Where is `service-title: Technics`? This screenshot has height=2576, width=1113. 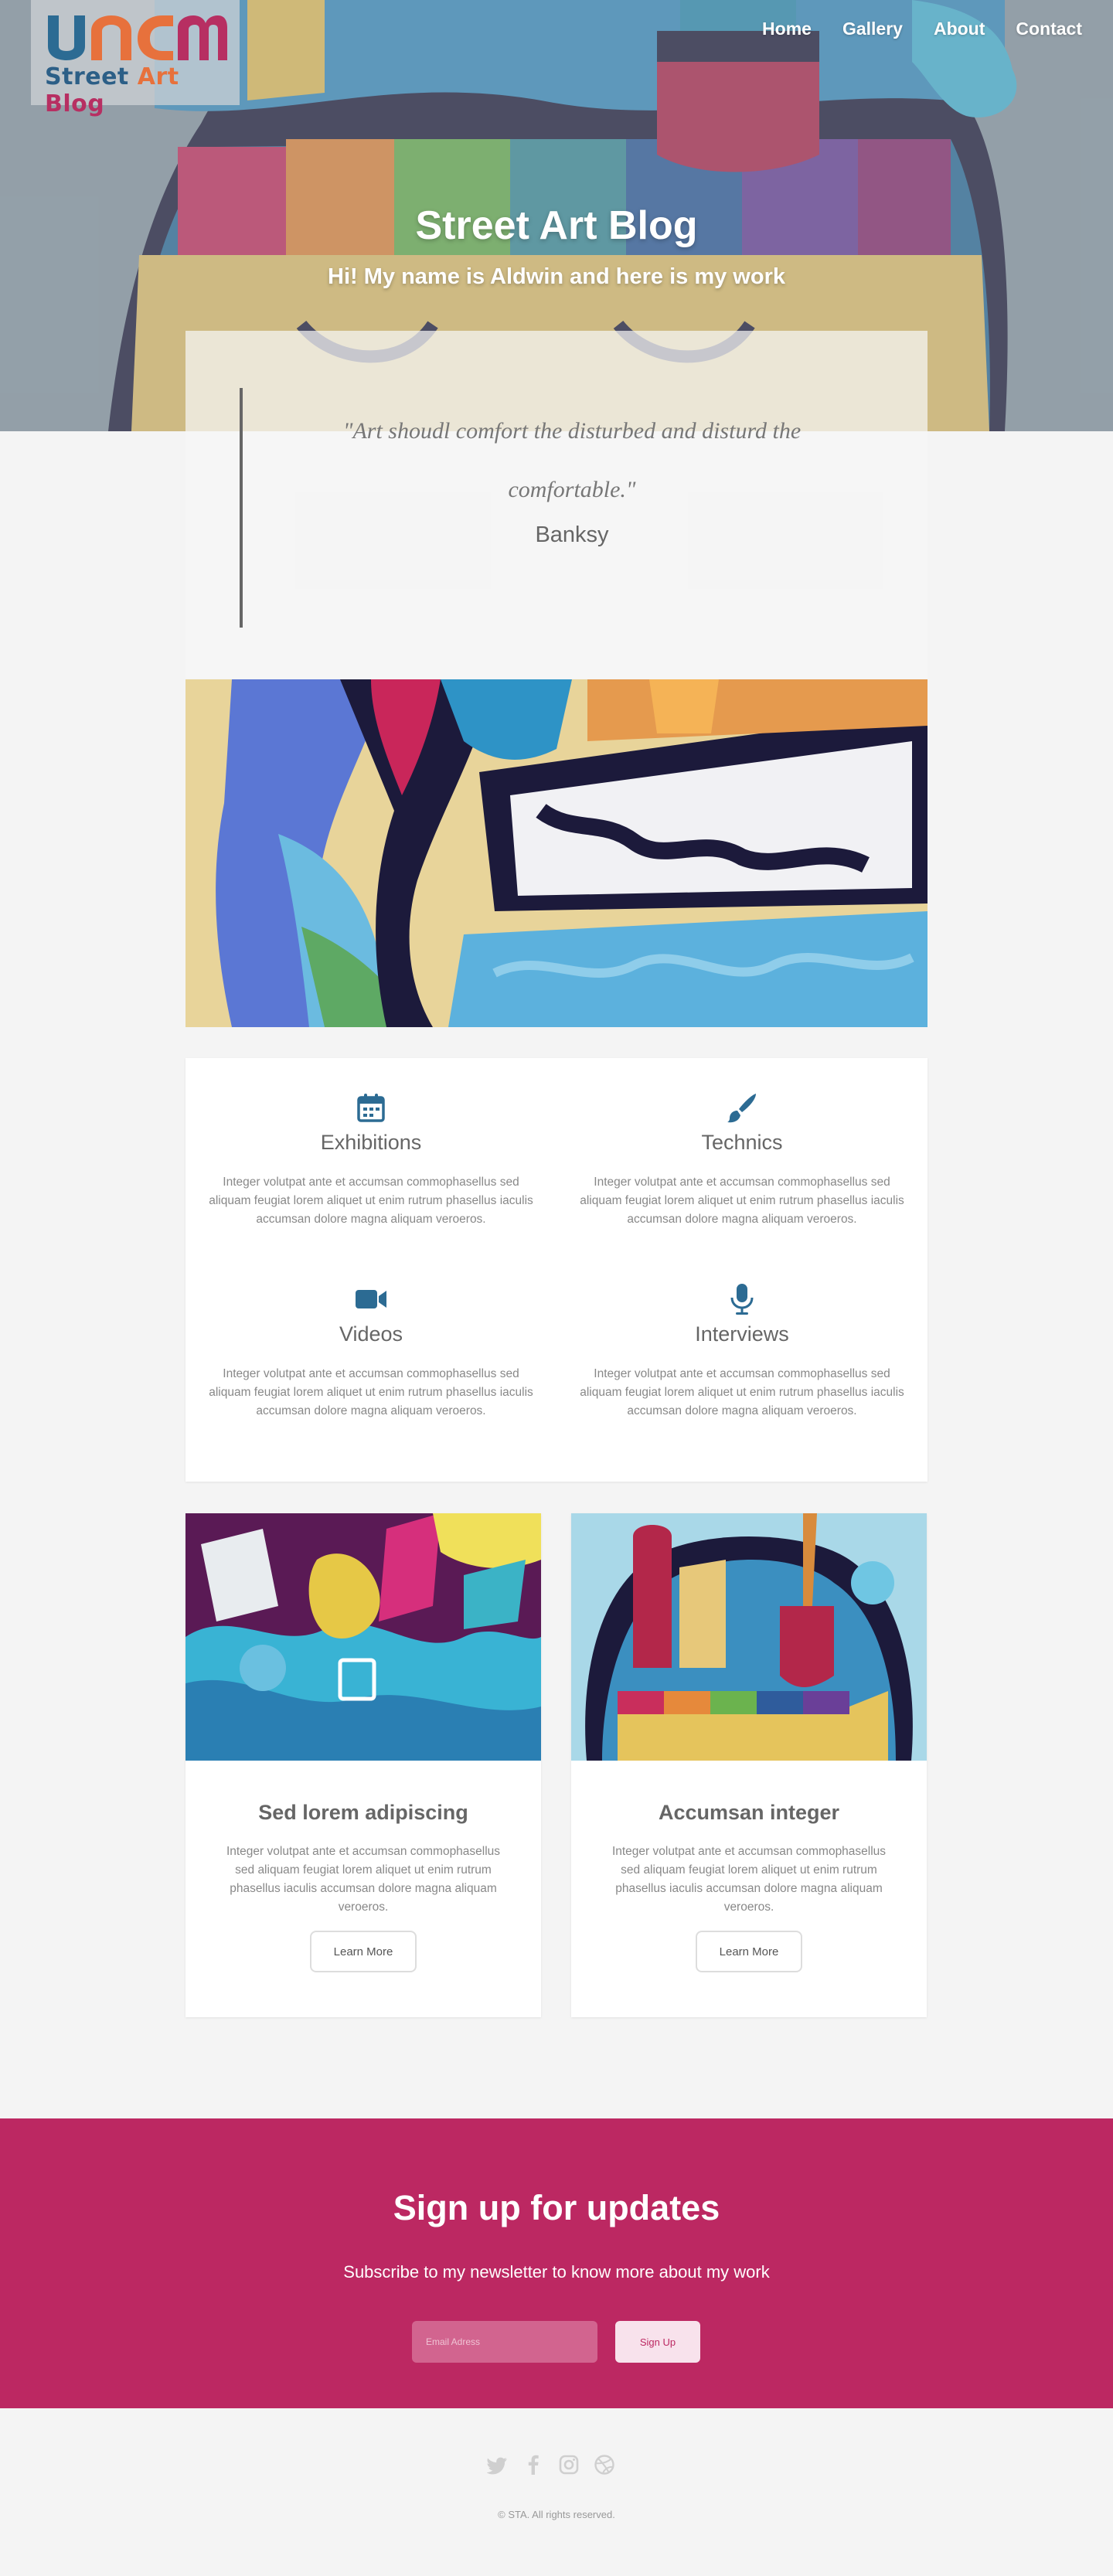
service-title: Technics is located at coordinates (742, 1142).